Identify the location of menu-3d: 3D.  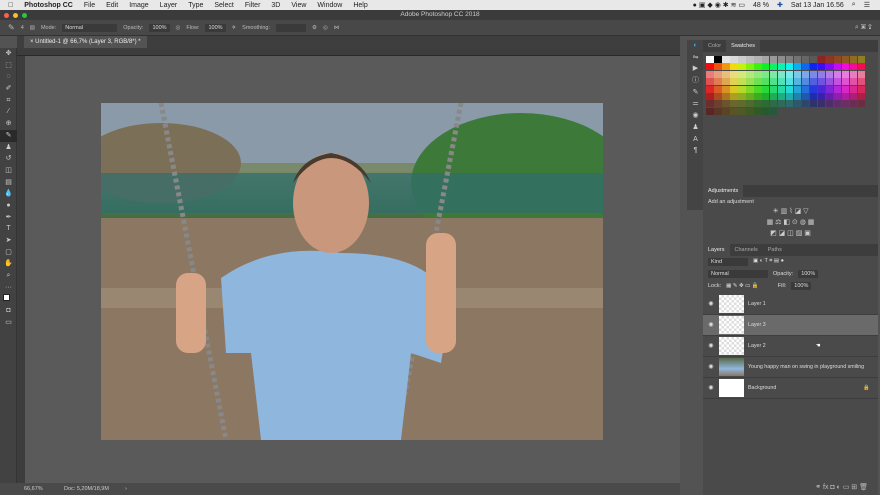
(275, 5).